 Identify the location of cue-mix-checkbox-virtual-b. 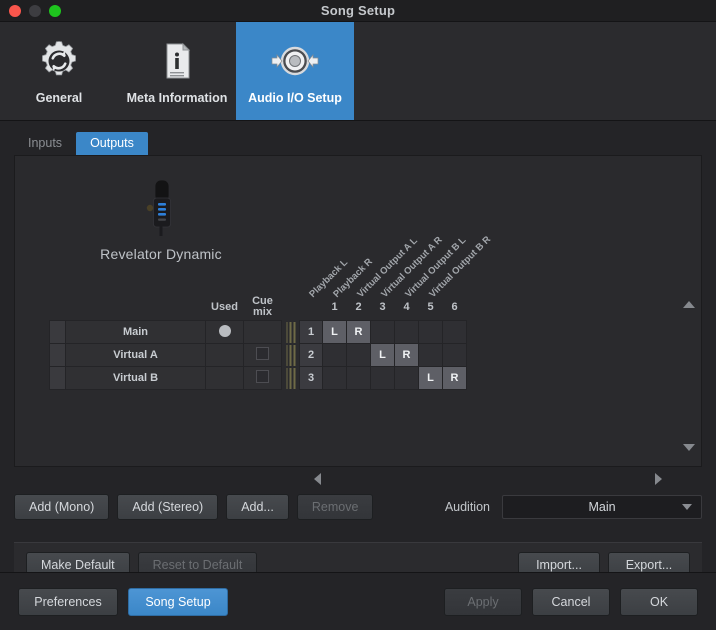
(262, 378).